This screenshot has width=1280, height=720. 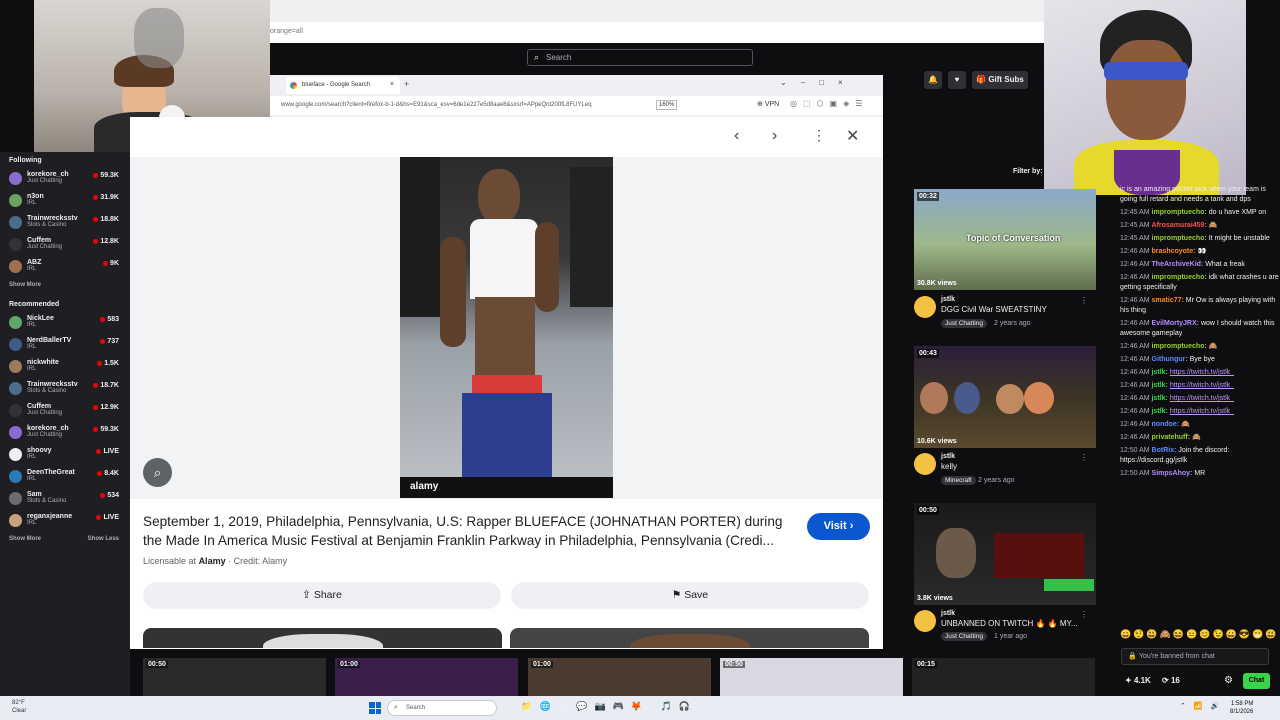 I want to click on chat-send-button: Chat, so click(x=1256, y=681).